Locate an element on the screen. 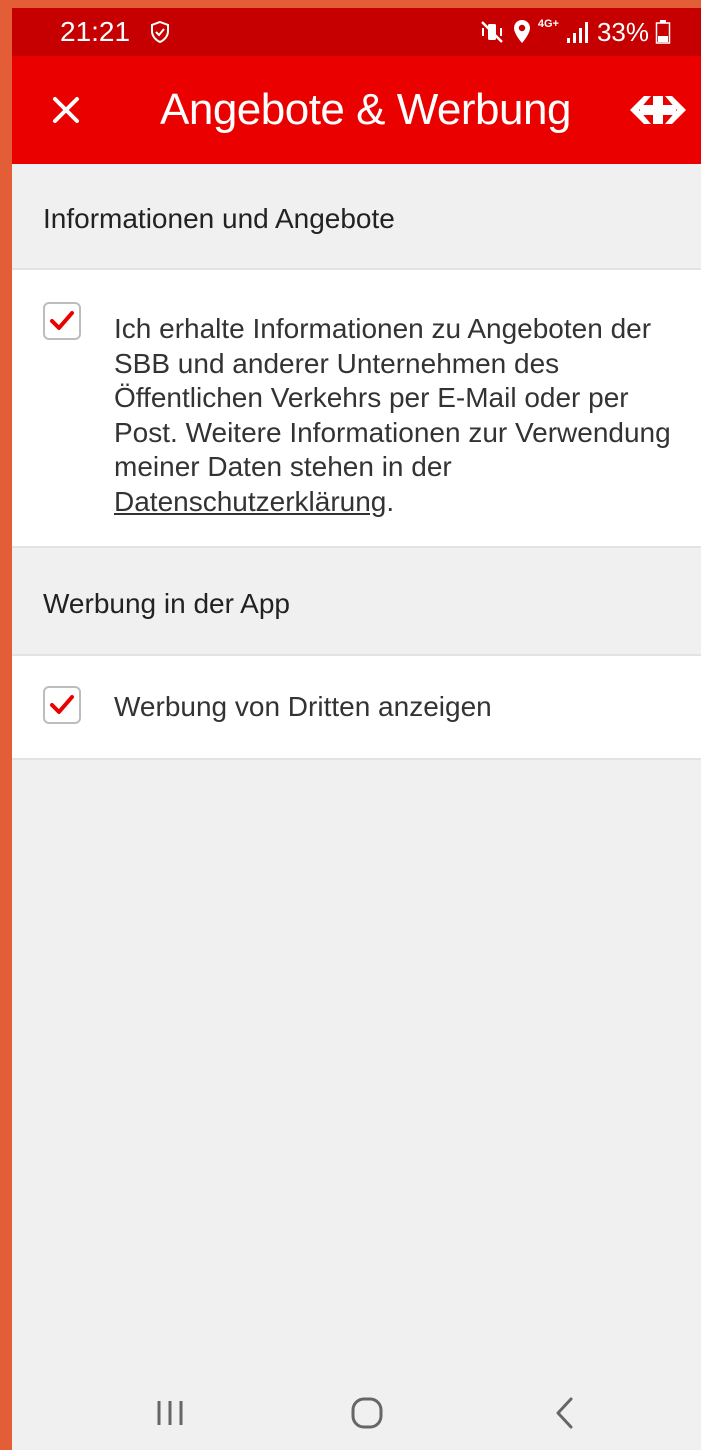 This screenshot has width=701, height=1450. info-offers-checkbox is located at coordinates (62, 321).